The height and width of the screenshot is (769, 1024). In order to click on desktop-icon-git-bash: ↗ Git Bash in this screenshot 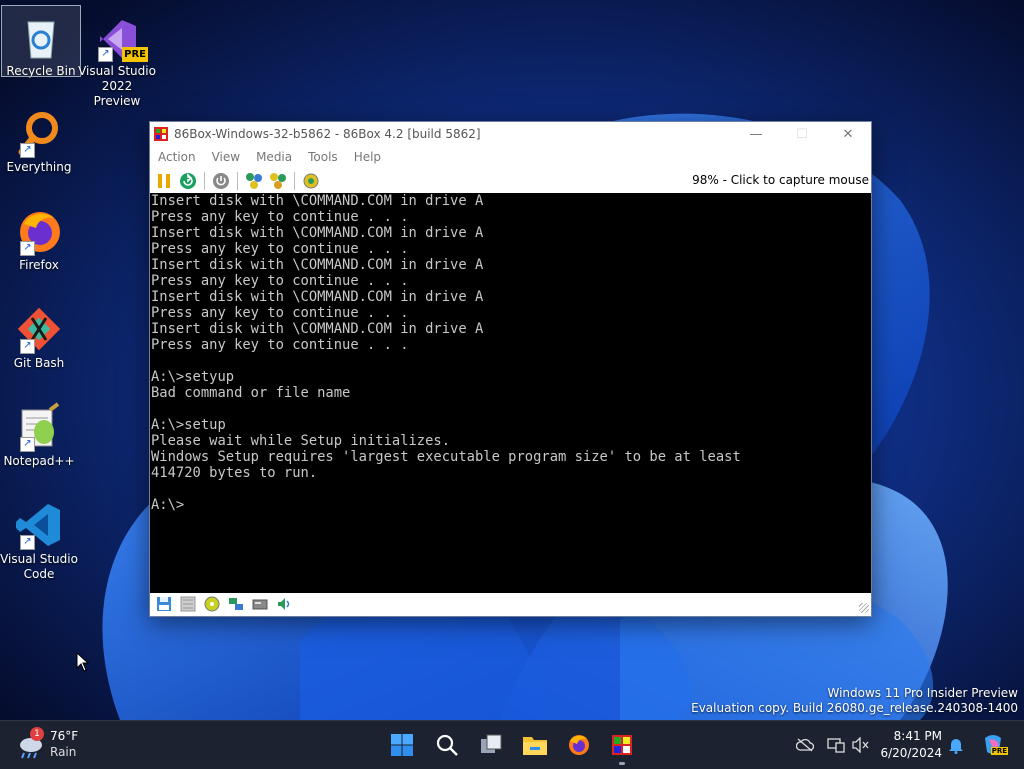, I will do `click(39, 334)`.